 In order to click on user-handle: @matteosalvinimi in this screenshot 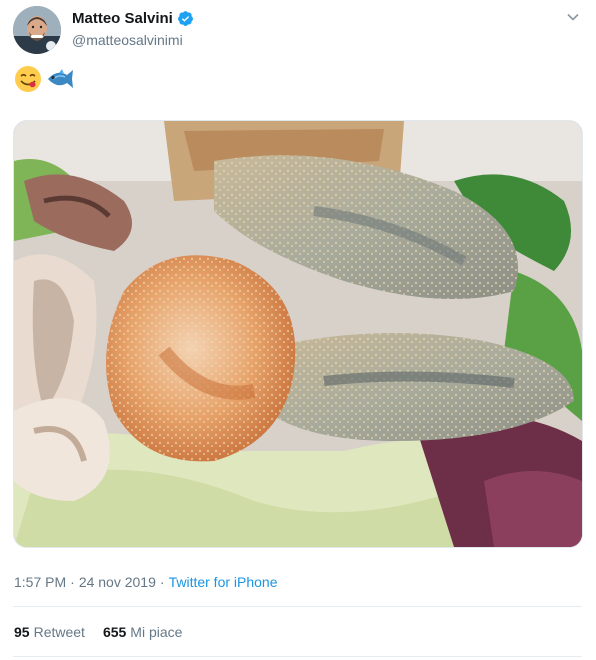, I will do `click(127, 40)`.